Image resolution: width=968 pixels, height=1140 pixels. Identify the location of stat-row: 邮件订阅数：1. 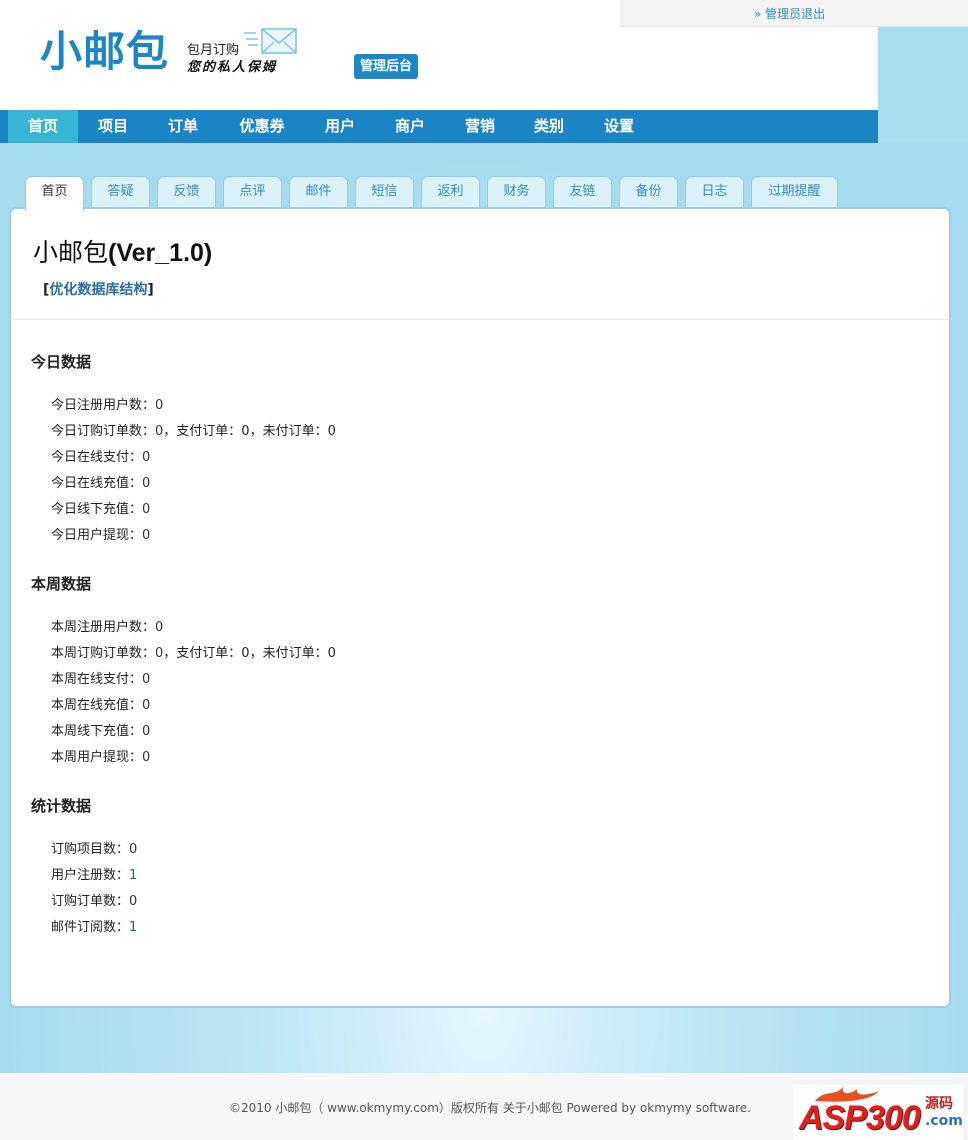
(94, 925).